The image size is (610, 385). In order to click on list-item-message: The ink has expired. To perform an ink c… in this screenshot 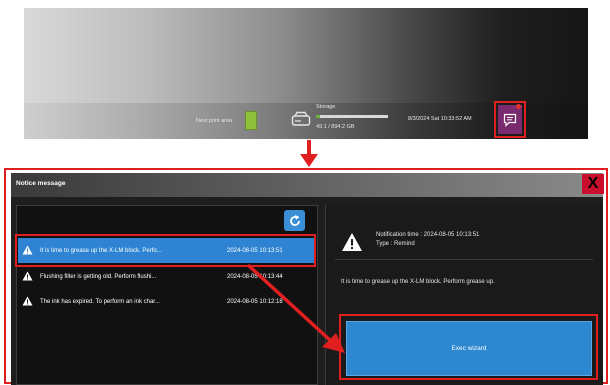, I will do `click(100, 301)`.